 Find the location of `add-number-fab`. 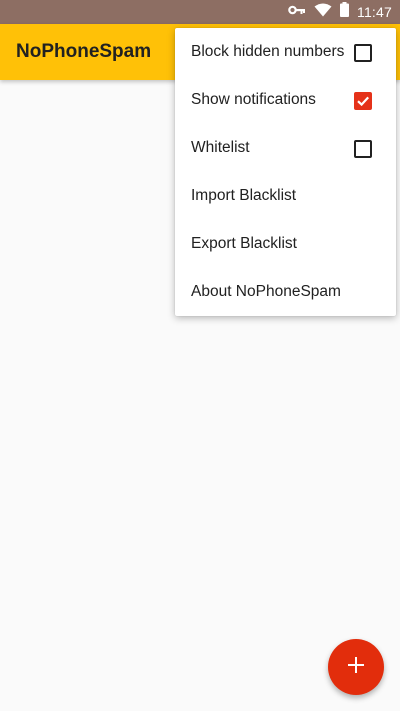

add-number-fab is located at coordinates (356, 667).